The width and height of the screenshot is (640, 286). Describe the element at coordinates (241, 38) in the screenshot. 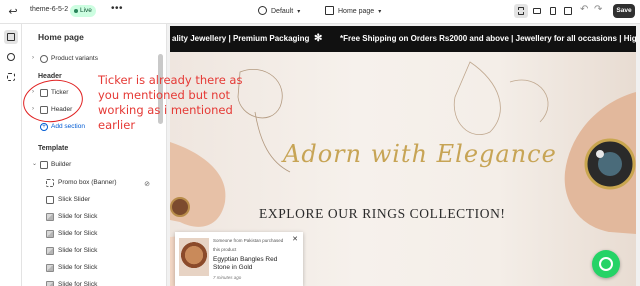

I see `ticker-text-left: ality Jewellery | Premium Packaging` at that location.